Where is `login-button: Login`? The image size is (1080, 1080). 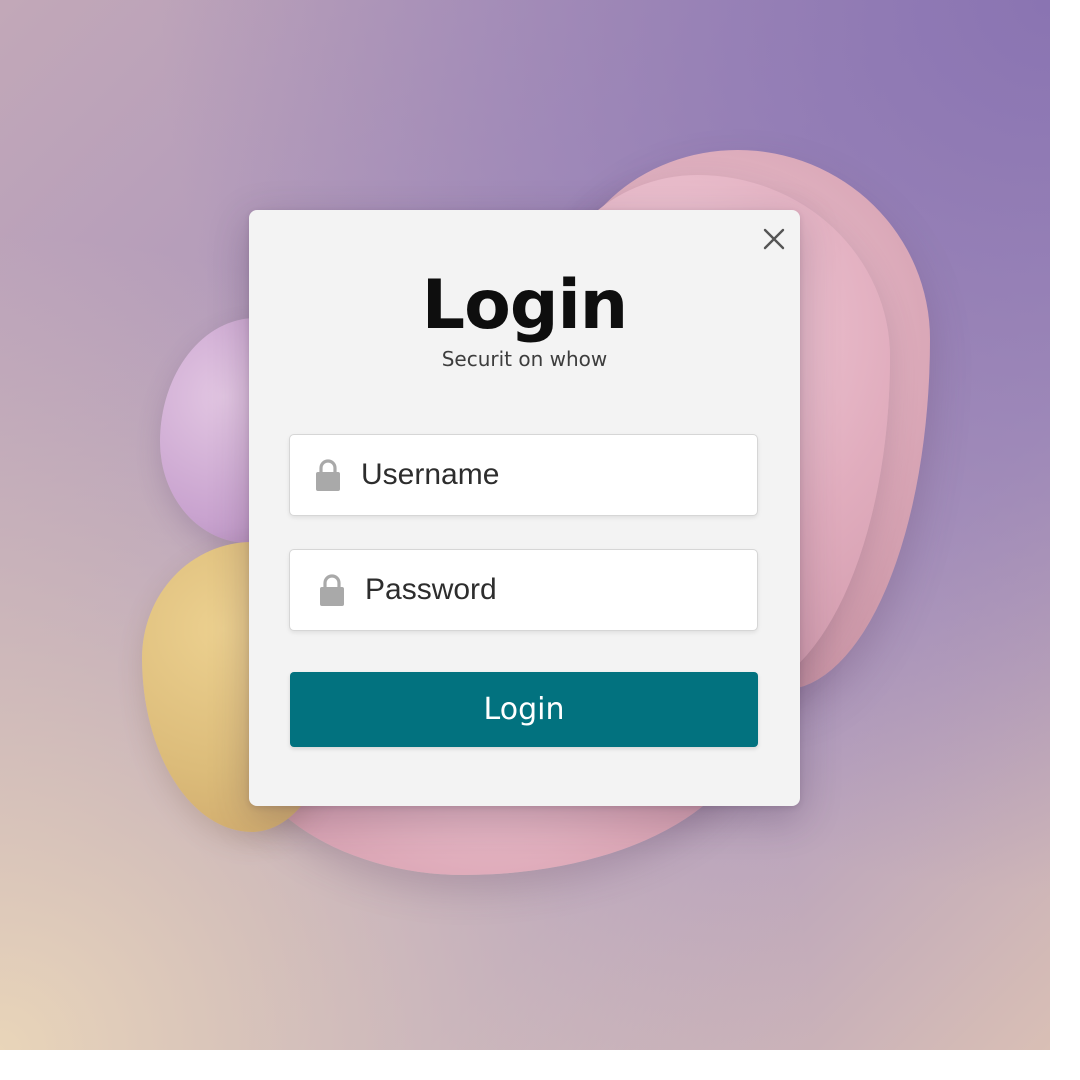
login-button: Login is located at coordinates (524, 709).